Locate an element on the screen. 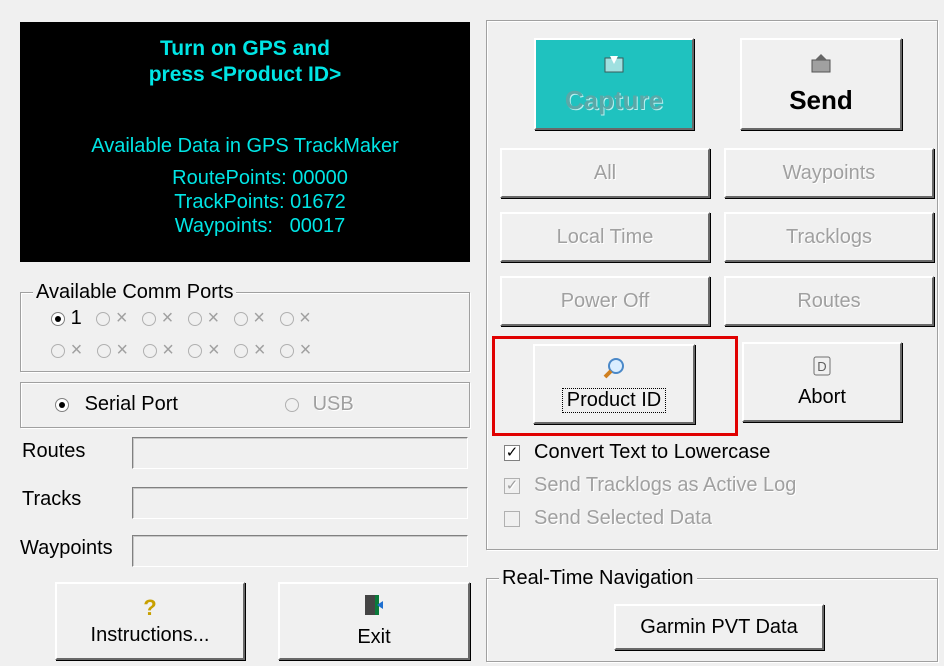 Image resolution: width=944 pixels, height=666 pixels. routes-button-label: Routes is located at coordinates (829, 300).